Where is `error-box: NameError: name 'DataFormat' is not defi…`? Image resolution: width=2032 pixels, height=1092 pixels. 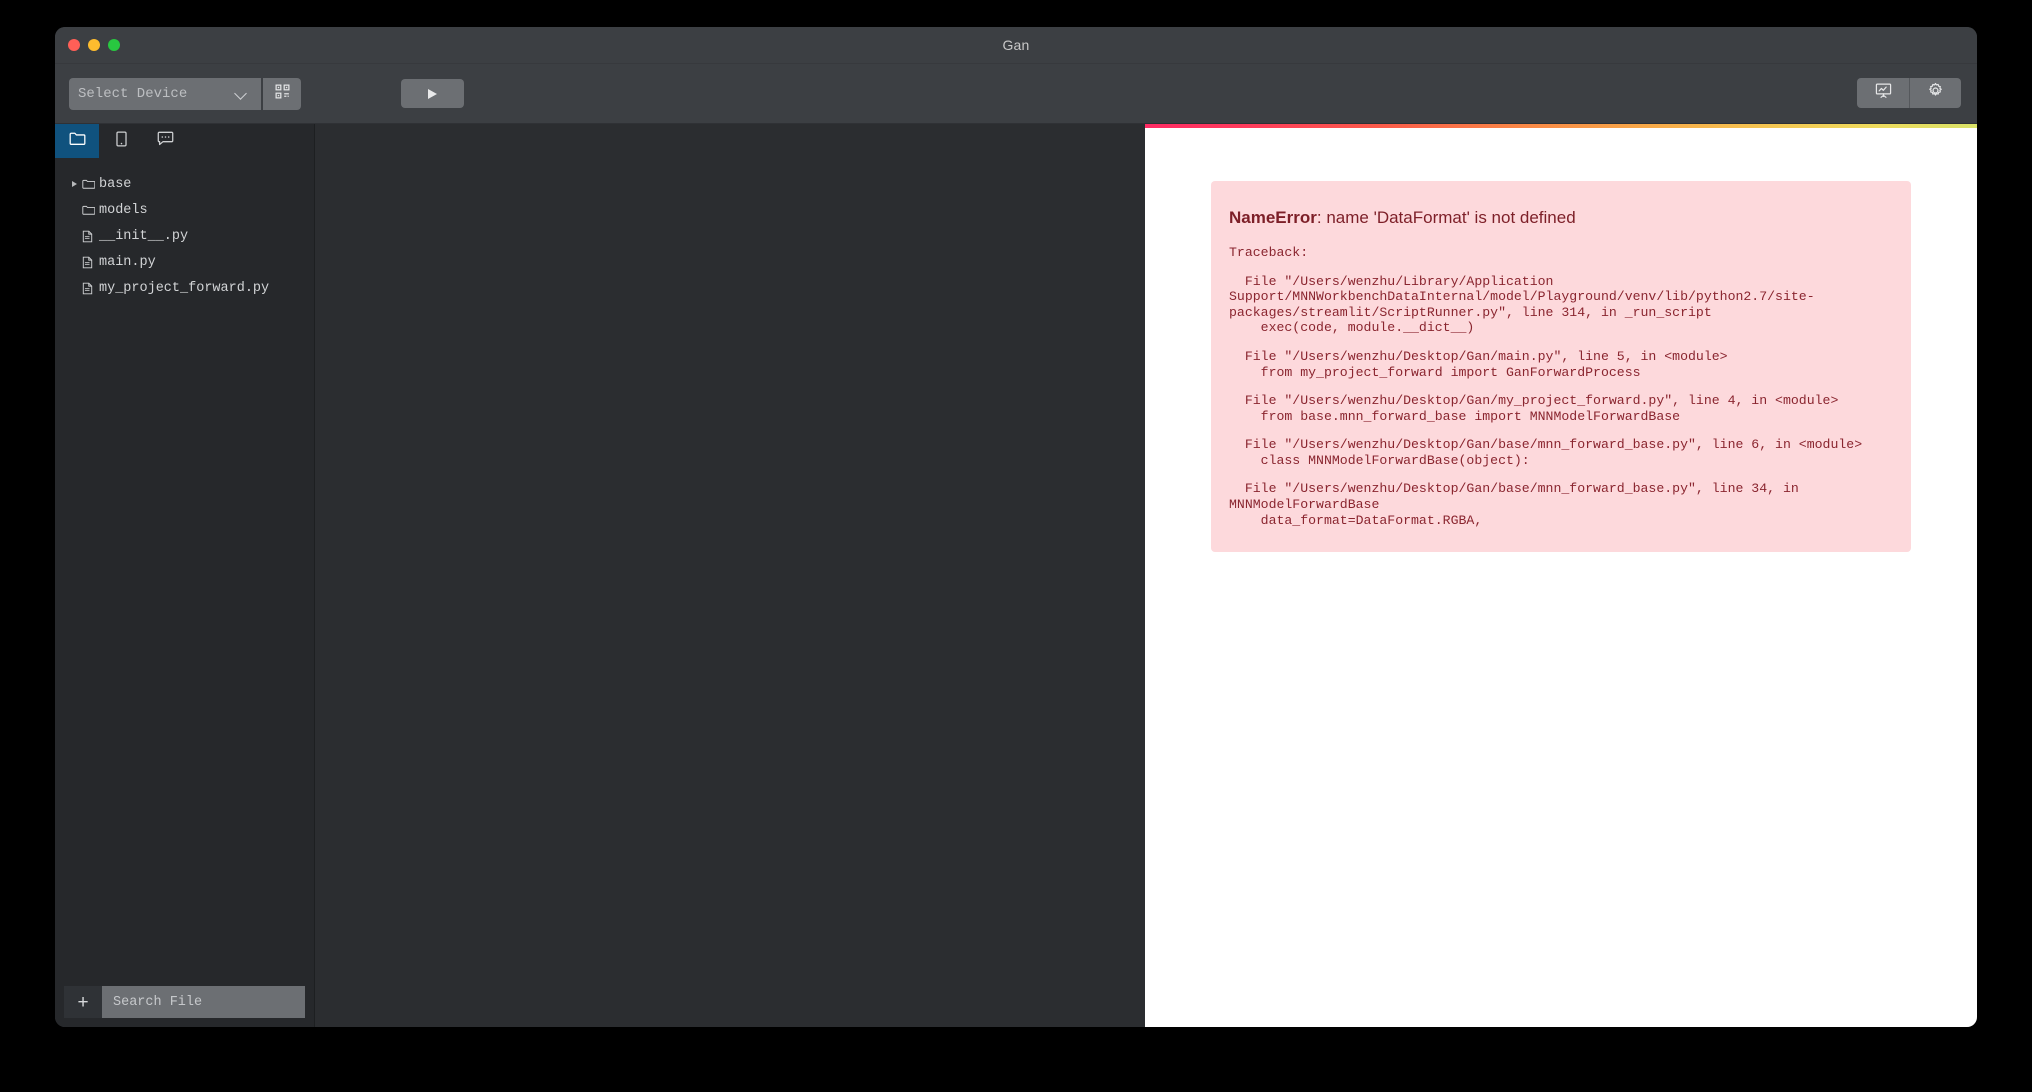 error-box: NameError: name 'DataFormat' is not defi… is located at coordinates (1561, 367).